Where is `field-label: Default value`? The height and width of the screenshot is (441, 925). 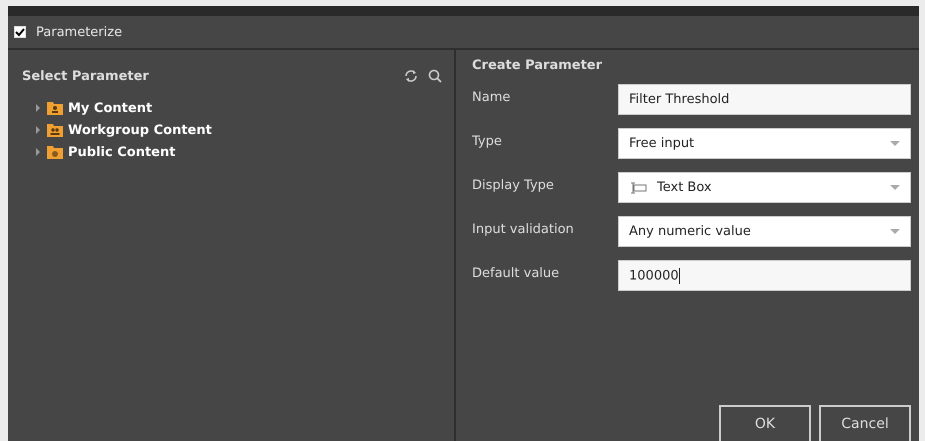
field-label: Default value is located at coordinates (516, 273).